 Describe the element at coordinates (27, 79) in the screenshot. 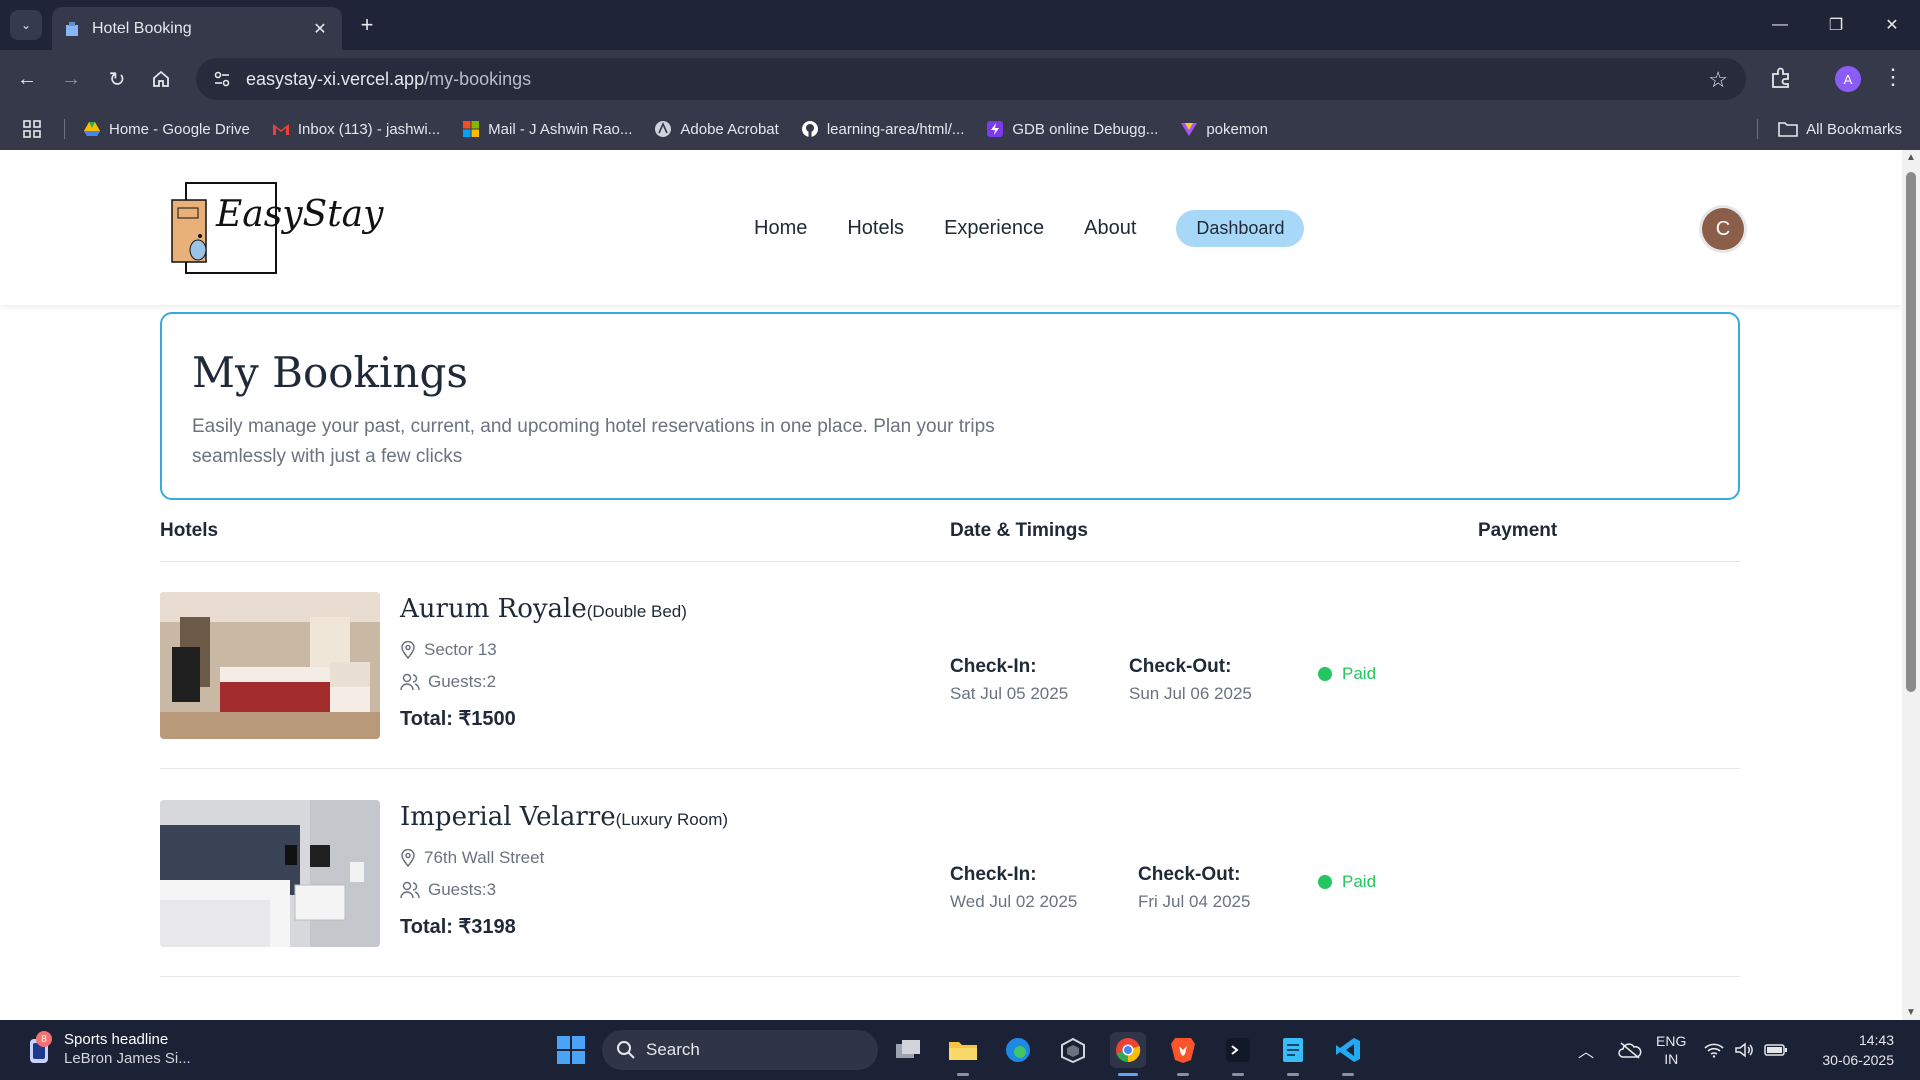

I see `back-icon: ←` at that location.